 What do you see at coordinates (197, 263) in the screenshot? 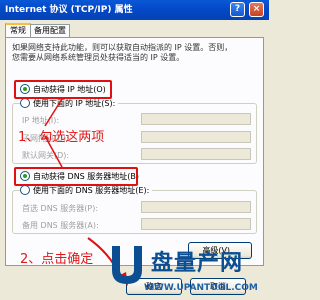
I see `watermark-brand: 盘量产网` at bounding box center [197, 263].